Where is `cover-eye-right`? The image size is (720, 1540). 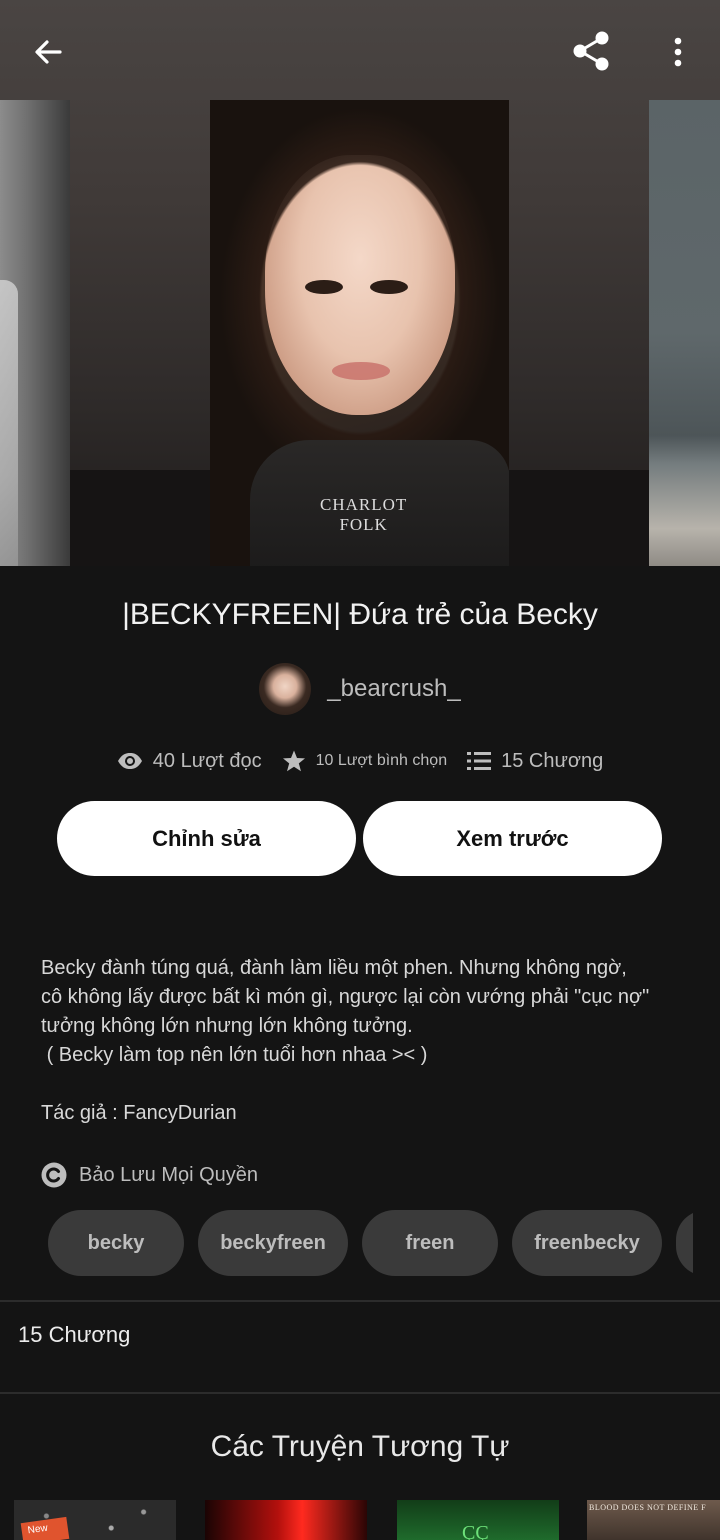
cover-eye-right is located at coordinates (389, 287).